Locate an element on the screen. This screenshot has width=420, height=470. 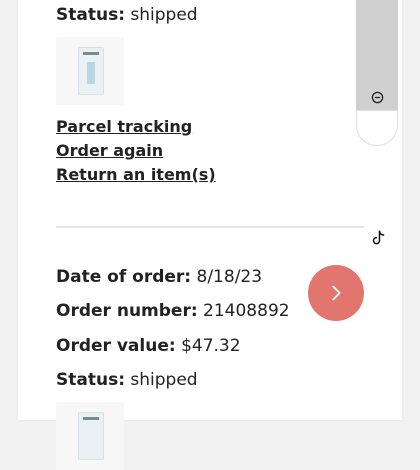
order-value-label: Order value: is located at coordinates (116, 346).